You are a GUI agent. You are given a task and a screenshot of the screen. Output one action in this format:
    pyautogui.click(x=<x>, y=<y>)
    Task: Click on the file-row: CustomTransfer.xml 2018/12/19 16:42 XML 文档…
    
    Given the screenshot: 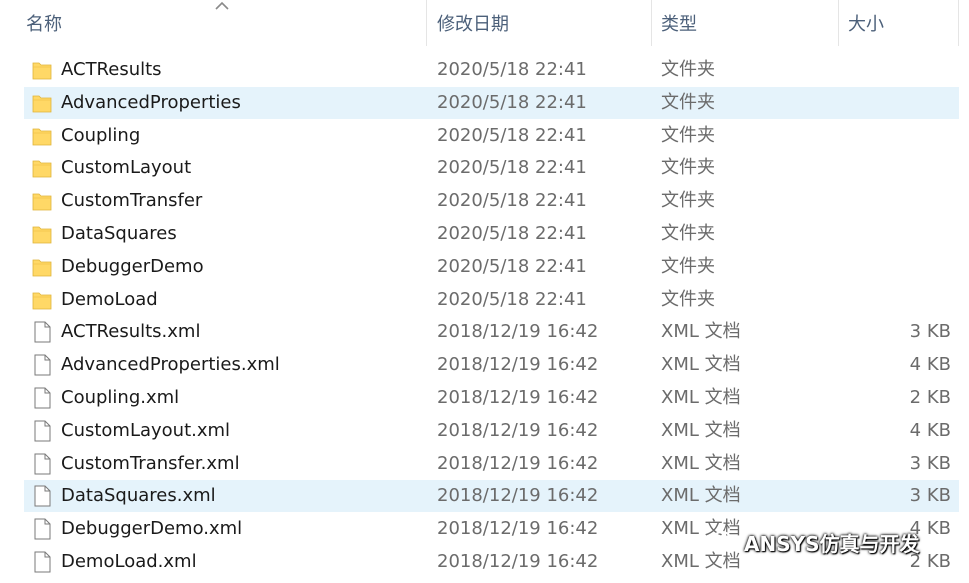 What is the action you would take?
    pyautogui.click(x=491, y=464)
    